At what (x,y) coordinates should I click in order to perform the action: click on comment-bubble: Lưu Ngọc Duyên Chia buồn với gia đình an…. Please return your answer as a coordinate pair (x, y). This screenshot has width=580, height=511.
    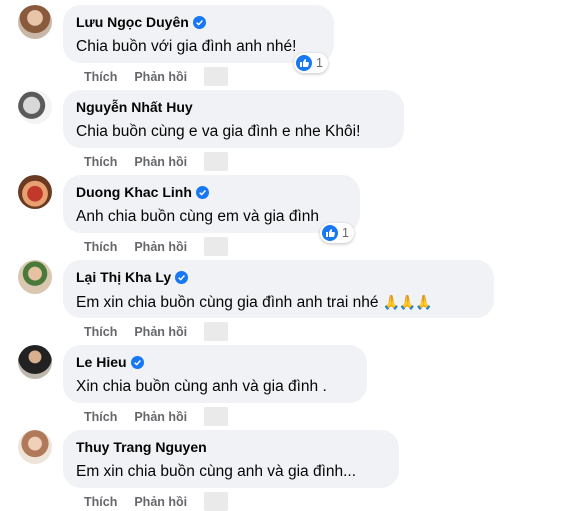
    Looking at the image, I should click on (198, 34).